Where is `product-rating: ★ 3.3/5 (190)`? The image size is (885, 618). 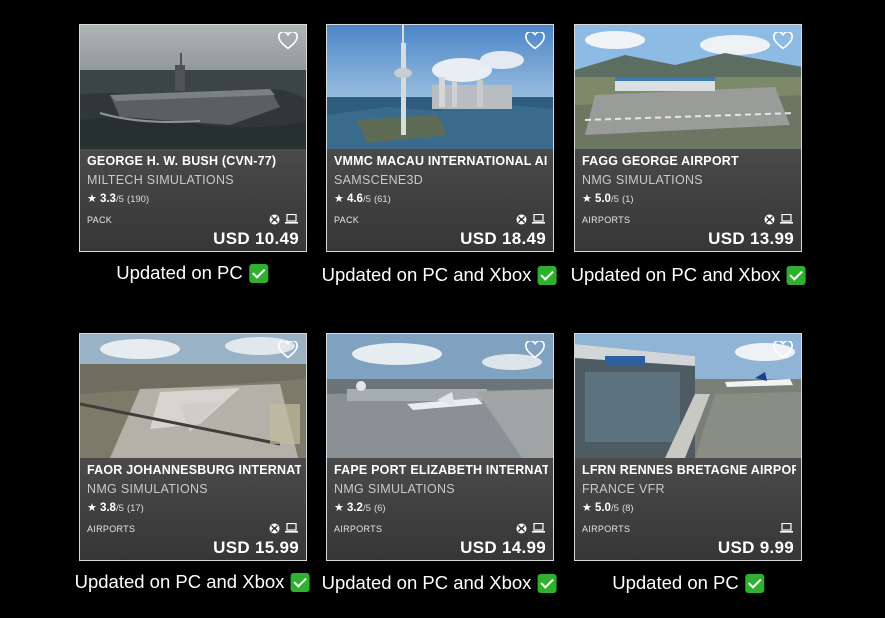 product-rating: ★ 3.3/5 (190) is located at coordinates (118, 198).